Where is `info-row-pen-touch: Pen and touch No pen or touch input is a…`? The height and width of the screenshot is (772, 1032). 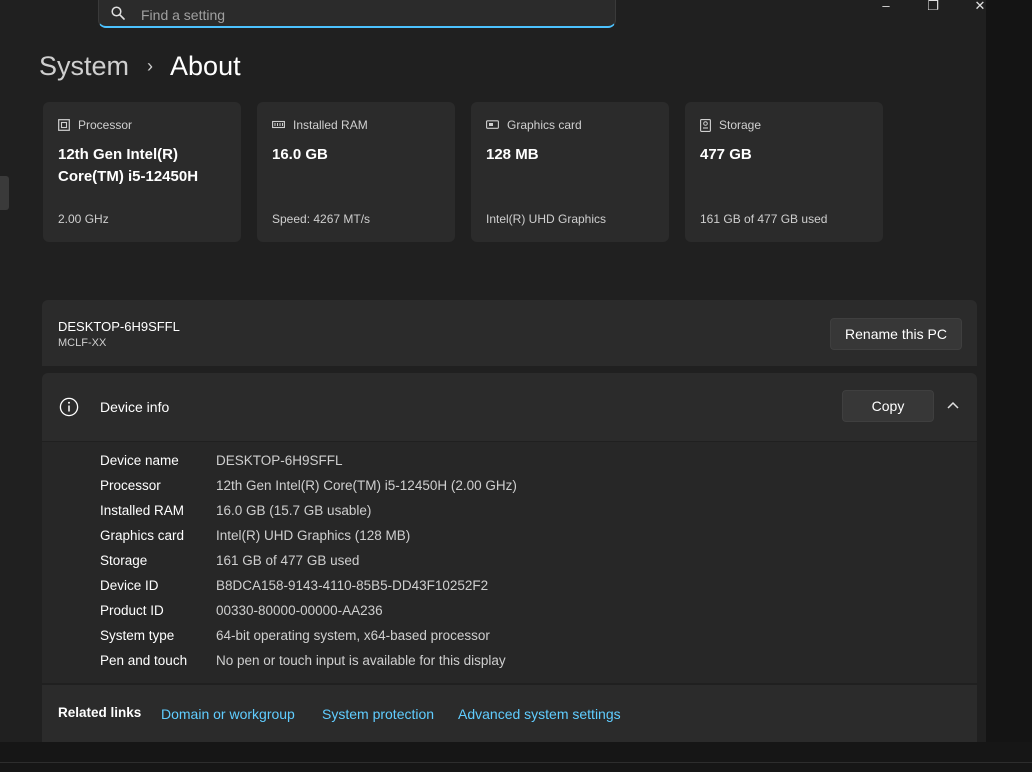 info-row-pen-touch: Pen and touch No pen or touch input is a… is located at coordinates (303, 663).